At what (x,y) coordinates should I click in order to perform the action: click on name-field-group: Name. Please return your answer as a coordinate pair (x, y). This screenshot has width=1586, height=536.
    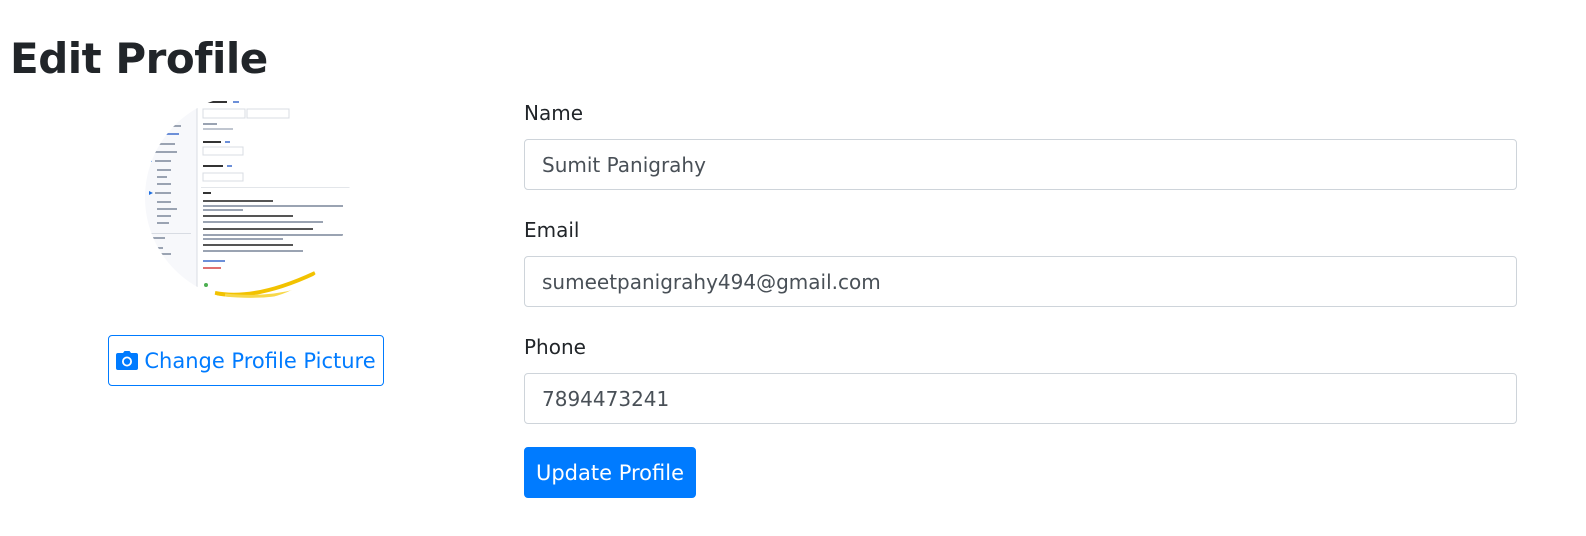
    Looking at the image, I should click on (1020, 156).